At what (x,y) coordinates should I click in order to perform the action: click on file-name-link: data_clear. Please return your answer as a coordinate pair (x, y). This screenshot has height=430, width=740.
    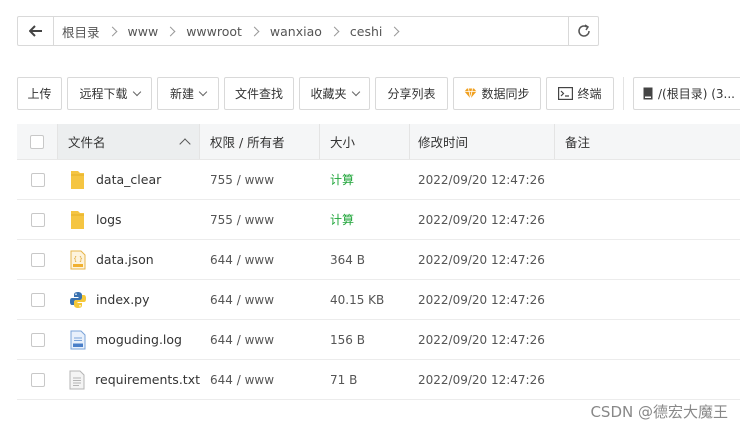
    Looking at the image, I should click on (128, 179).